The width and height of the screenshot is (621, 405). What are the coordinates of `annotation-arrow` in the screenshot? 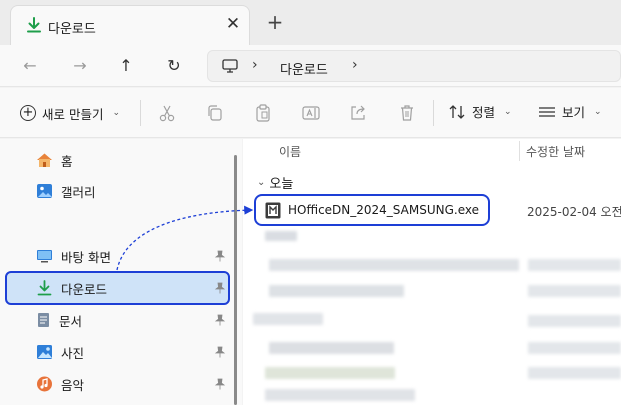 It's located at (185, 238).